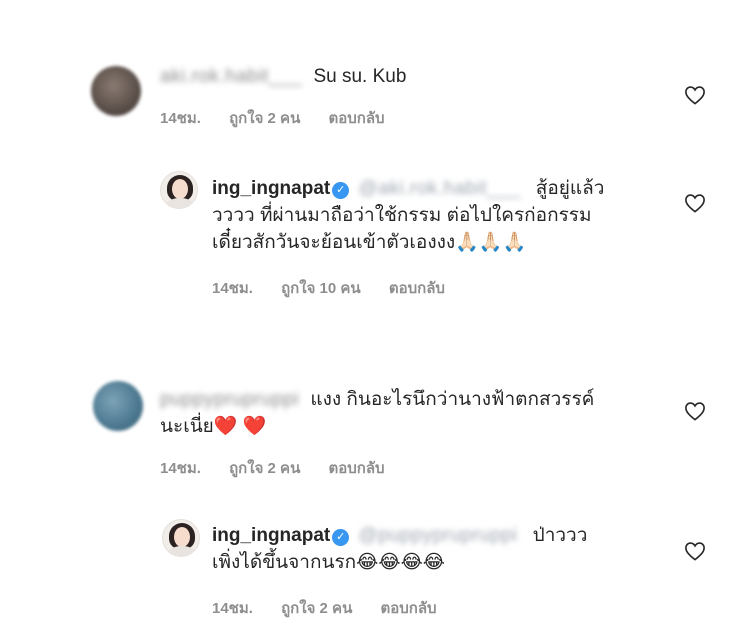  What do you see at coordinates (491, 242) in the screenshot?
I see `folded-hands-emoji: 🙏🏻🙏🏻🙏🏻` at bounding box center [491, 242].